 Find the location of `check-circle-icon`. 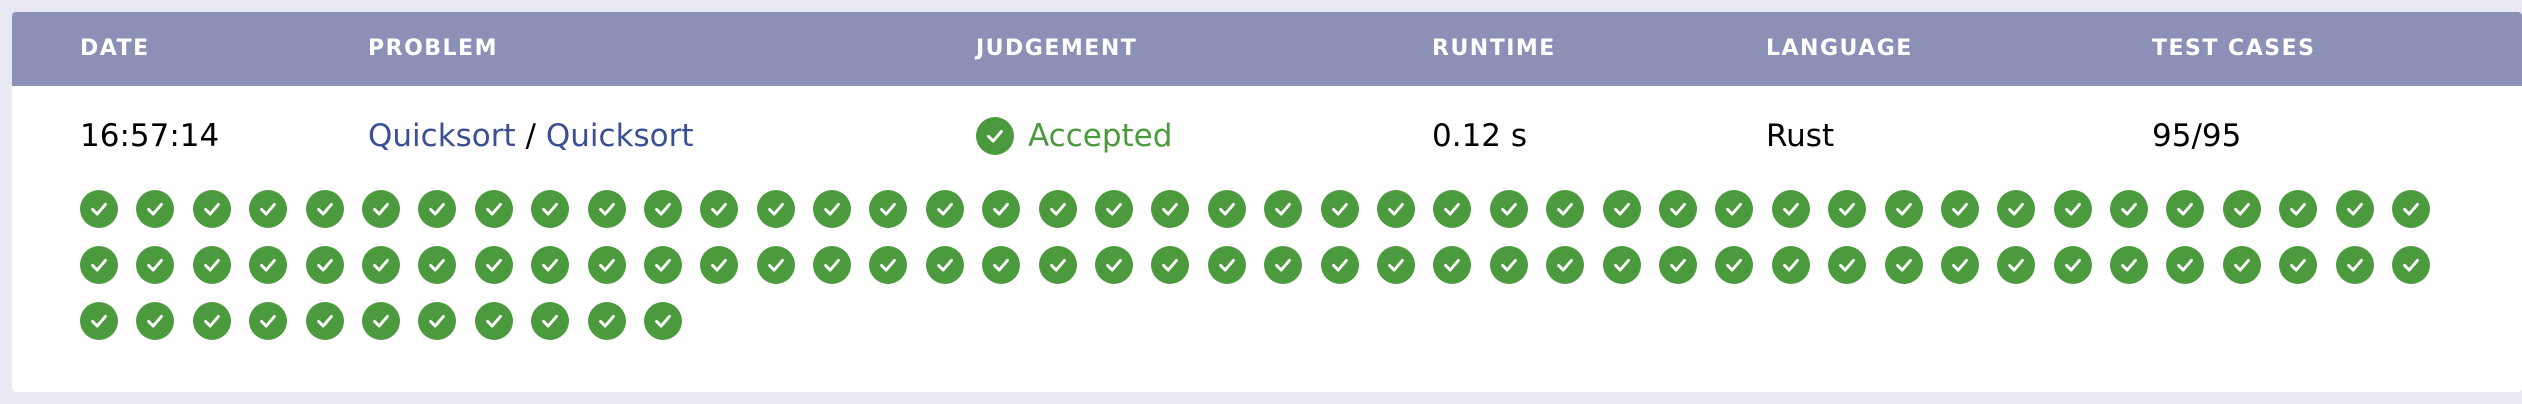

check-circle-icon is located at coordinates (995, 136).